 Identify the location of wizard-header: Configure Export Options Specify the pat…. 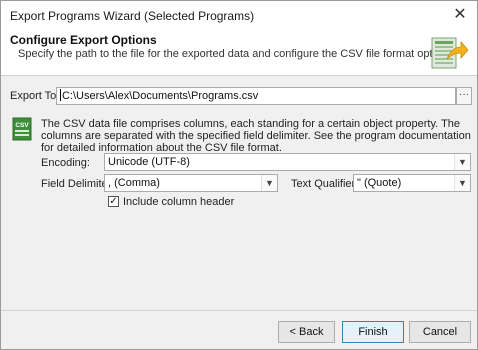
(239, 53).